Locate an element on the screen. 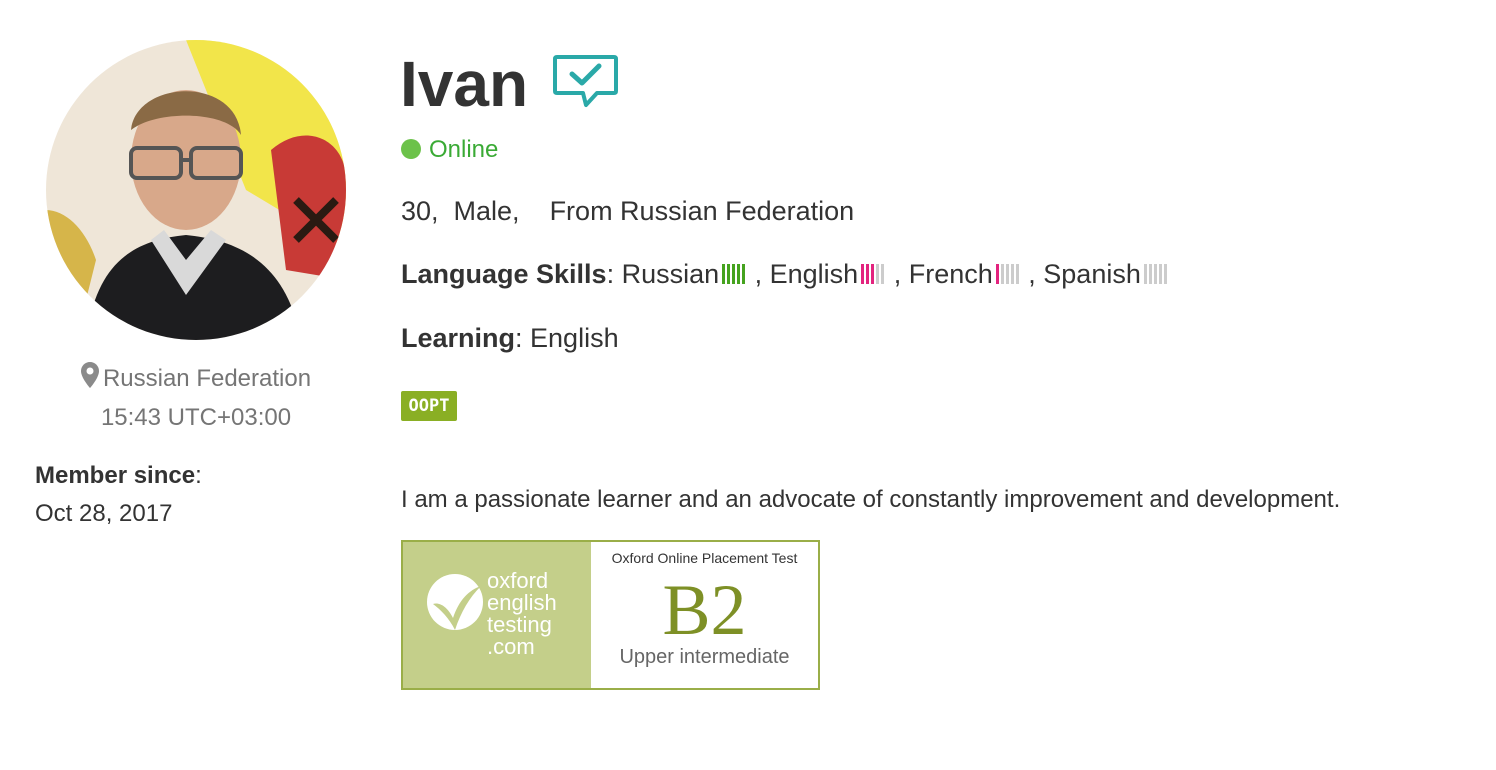  learning: Learning: English is located at coordinates (510, 338).